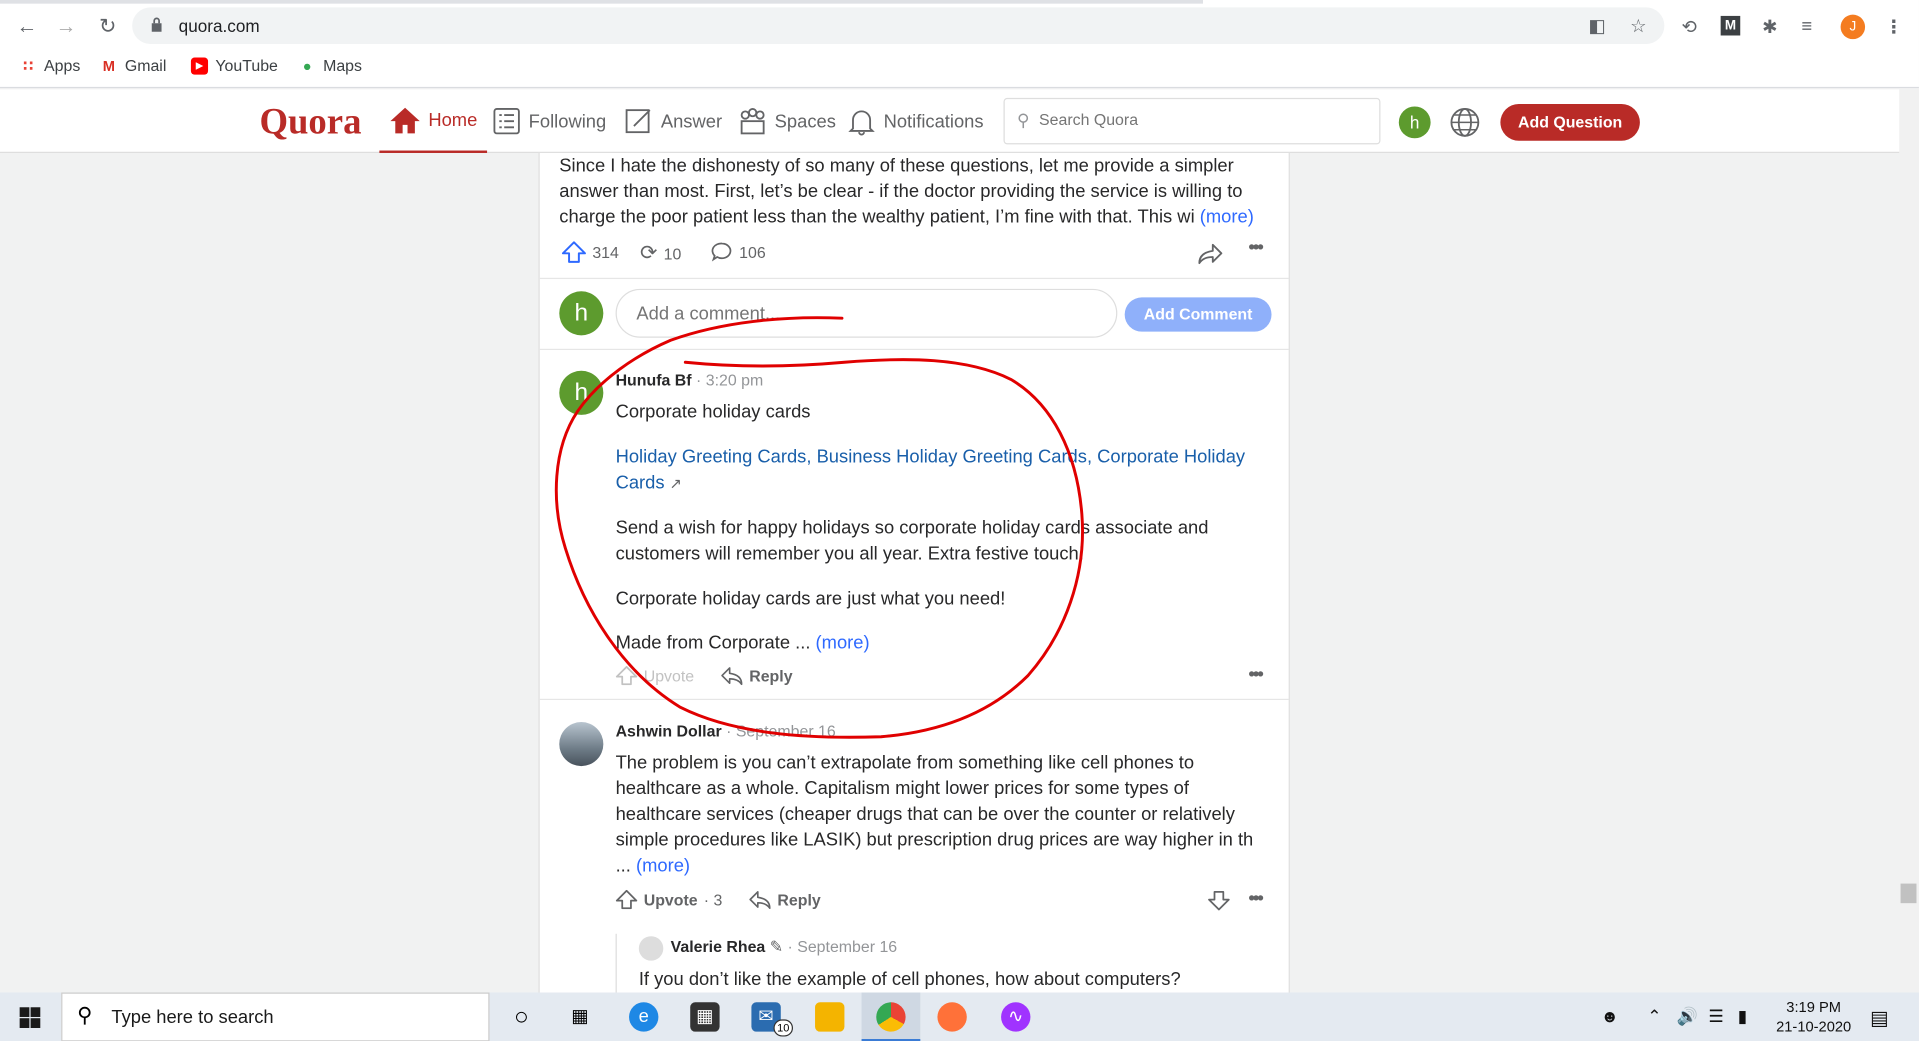  What do you see at coordinates (660, 253) in the screenshot?
I see `share-button: ⟳ 10` at bounding box center [660, 253].